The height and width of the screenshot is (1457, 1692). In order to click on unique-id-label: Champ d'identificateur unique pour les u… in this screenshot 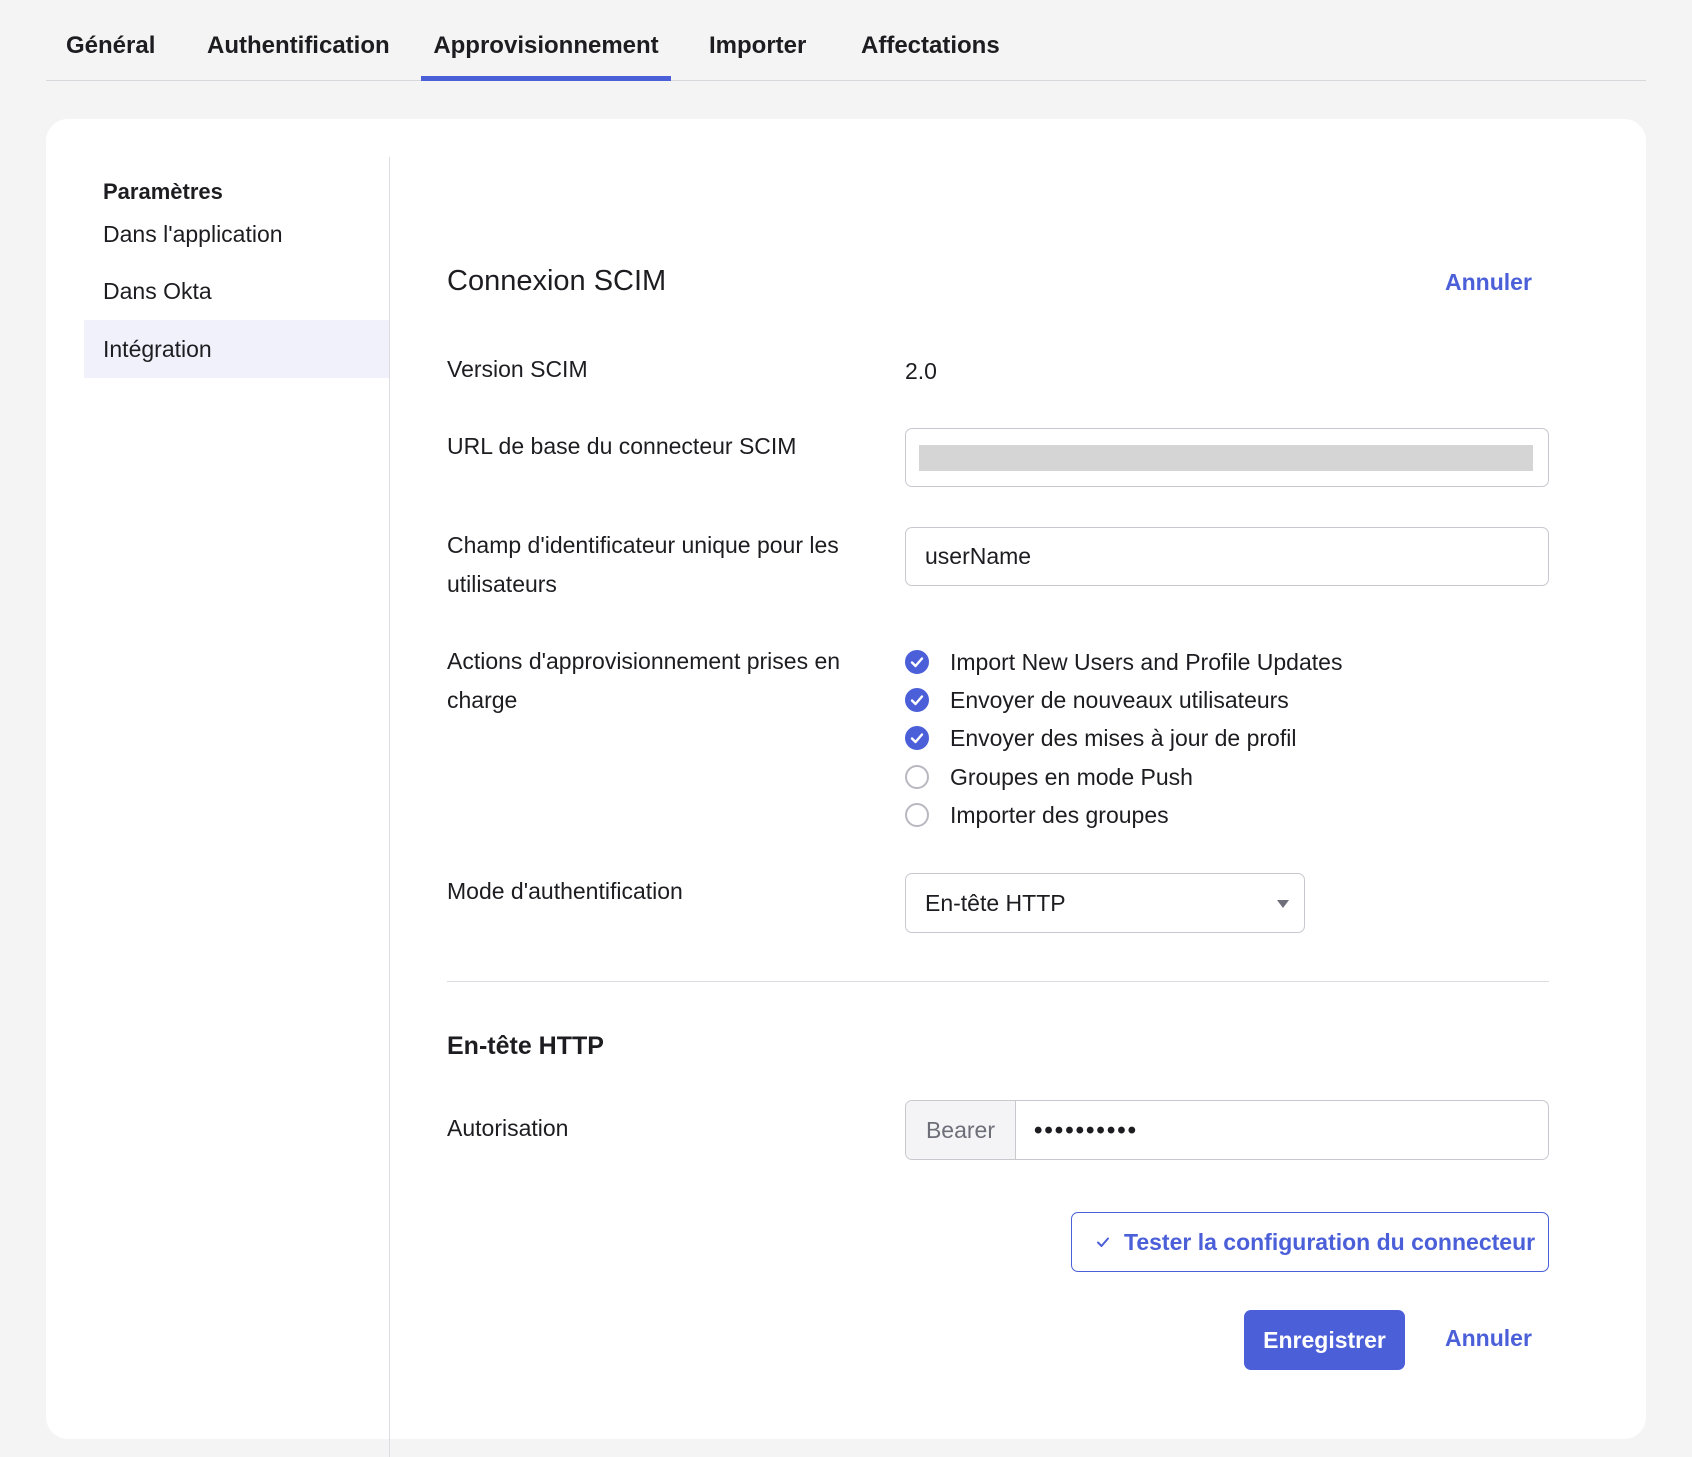, I will do `click(643, 564)`.